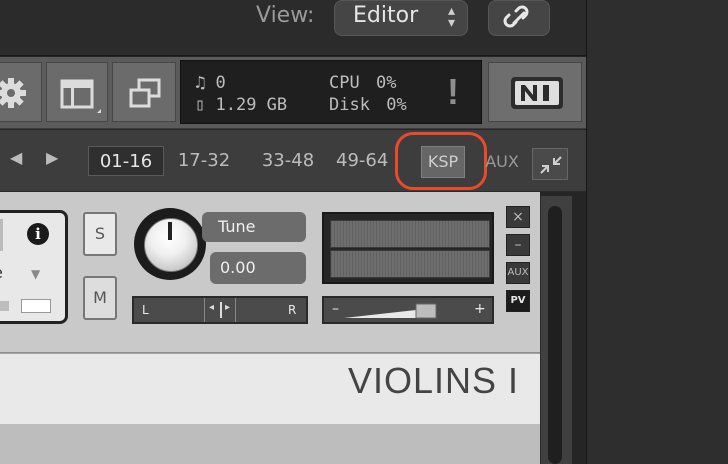 Image resolution: width=728 pixels, height=464 pixels. What do you see at coordinates (480, 309) in the screenshot?
I see `volume-plus: +` at bounding box center [480, 309].